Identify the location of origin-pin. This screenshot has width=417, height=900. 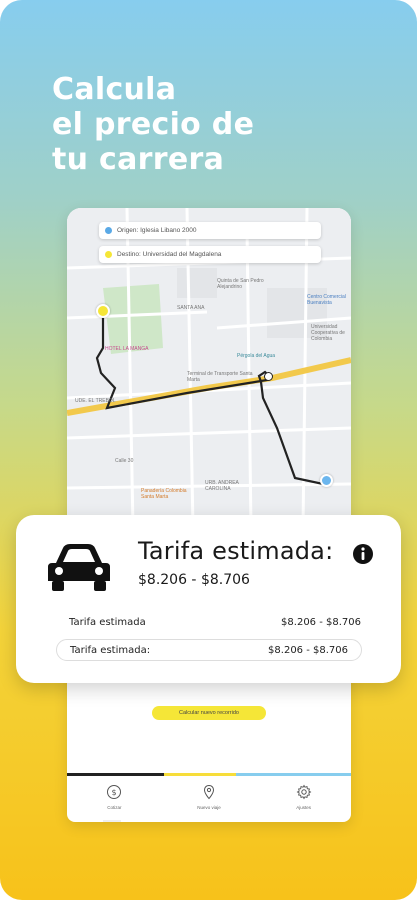
(103, 311).